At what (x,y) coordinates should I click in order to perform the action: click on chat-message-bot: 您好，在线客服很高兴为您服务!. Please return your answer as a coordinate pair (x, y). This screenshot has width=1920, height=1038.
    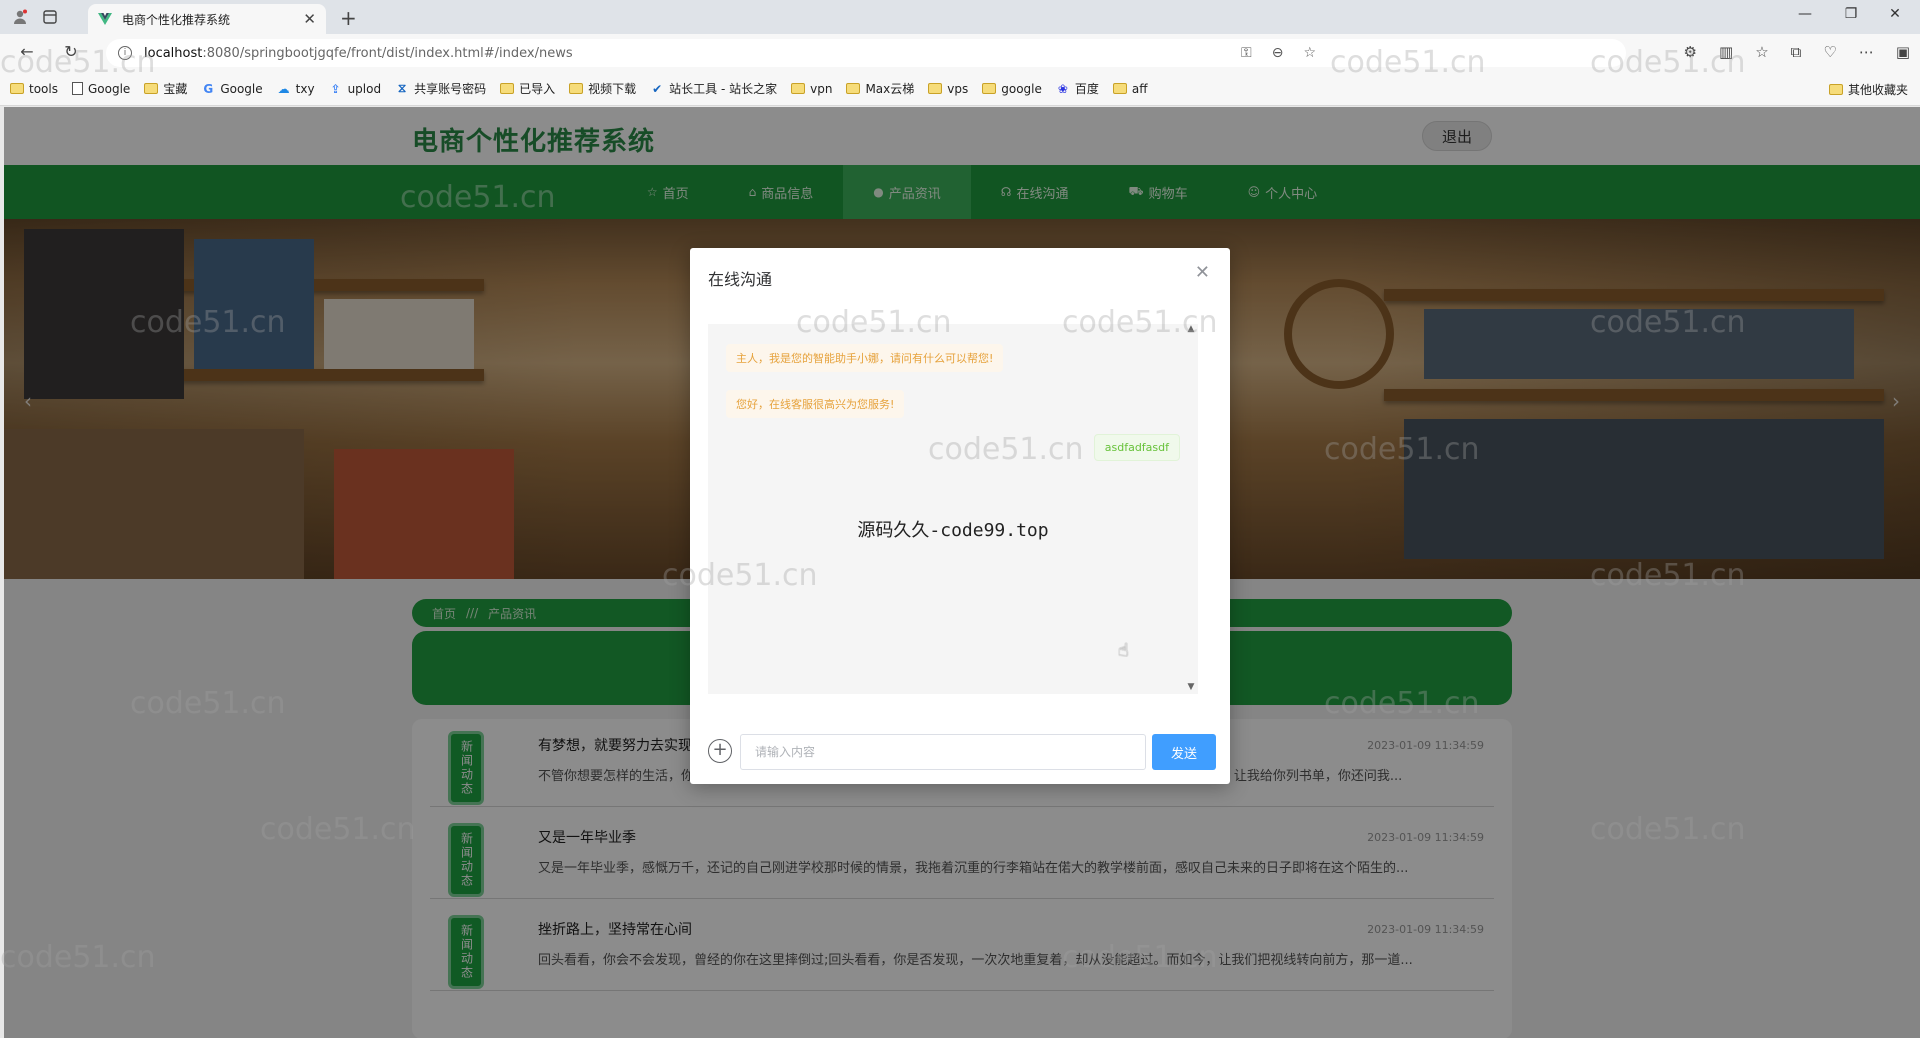
    Looking at the image, I should click on (815, 404).